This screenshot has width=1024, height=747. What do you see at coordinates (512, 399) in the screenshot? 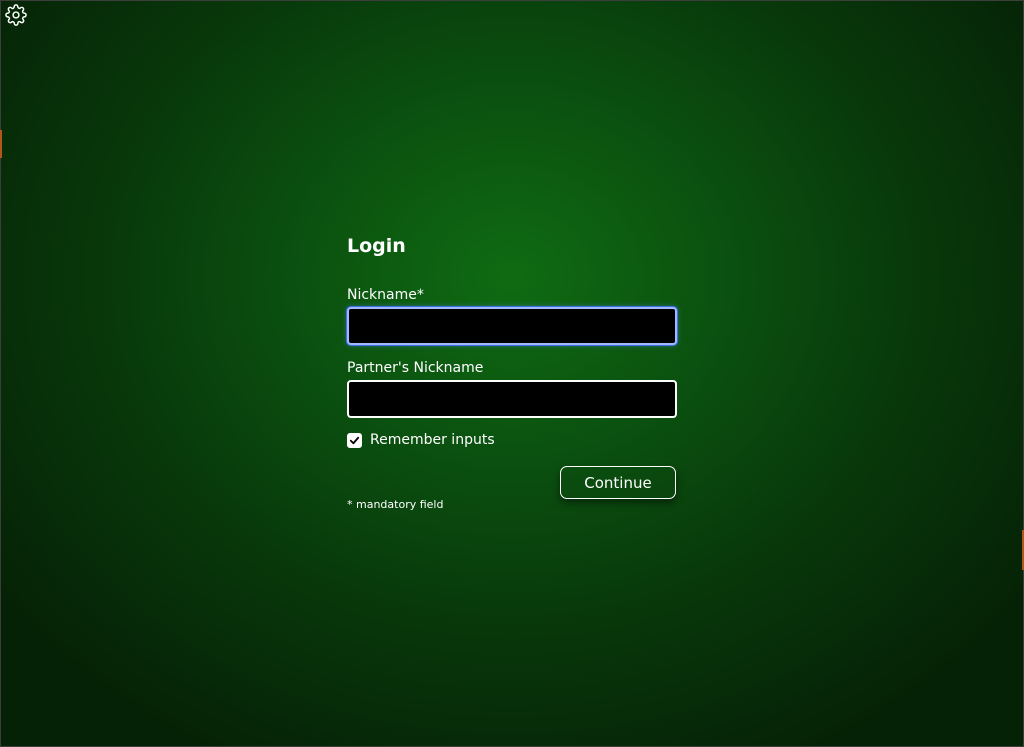
I see `partner-nickname-input` at bounding box center [512, 399].